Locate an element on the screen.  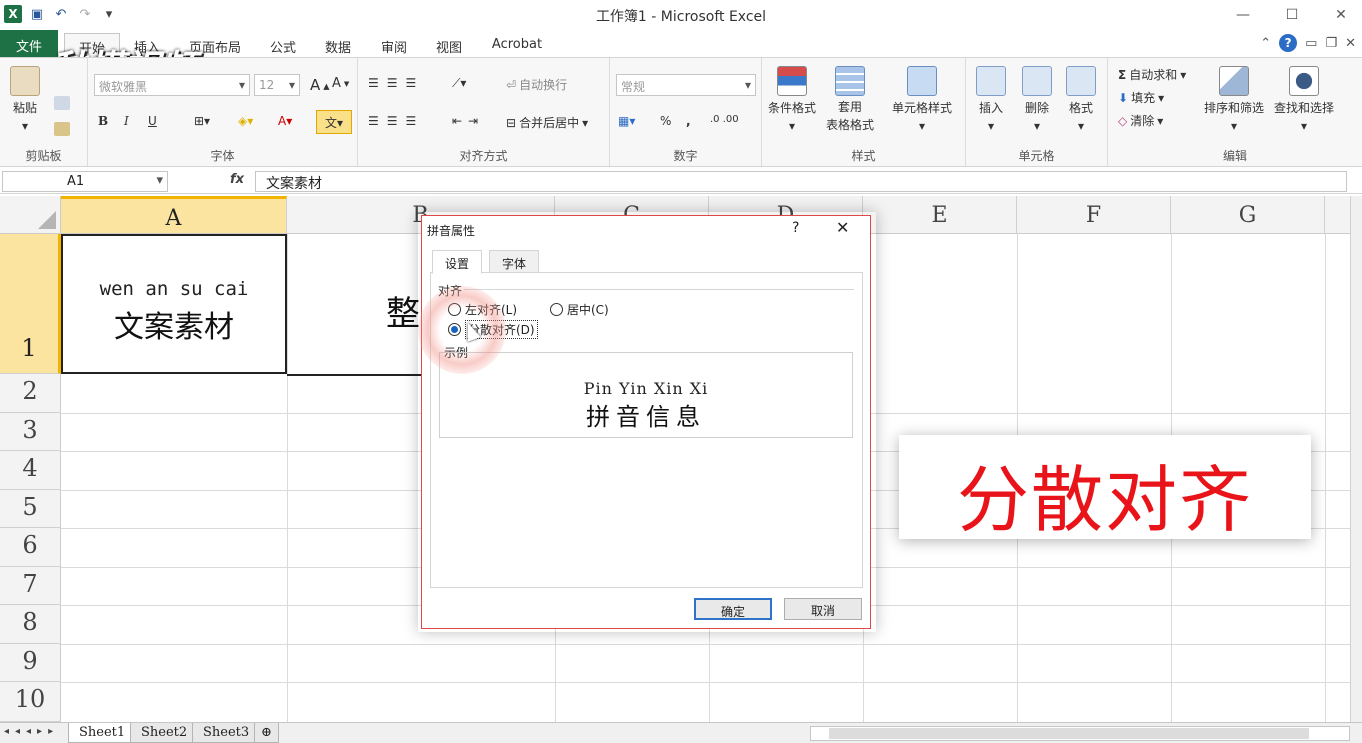
wrap-text-button: ⏎ 自动换行 is located at coordinates (536, 84).